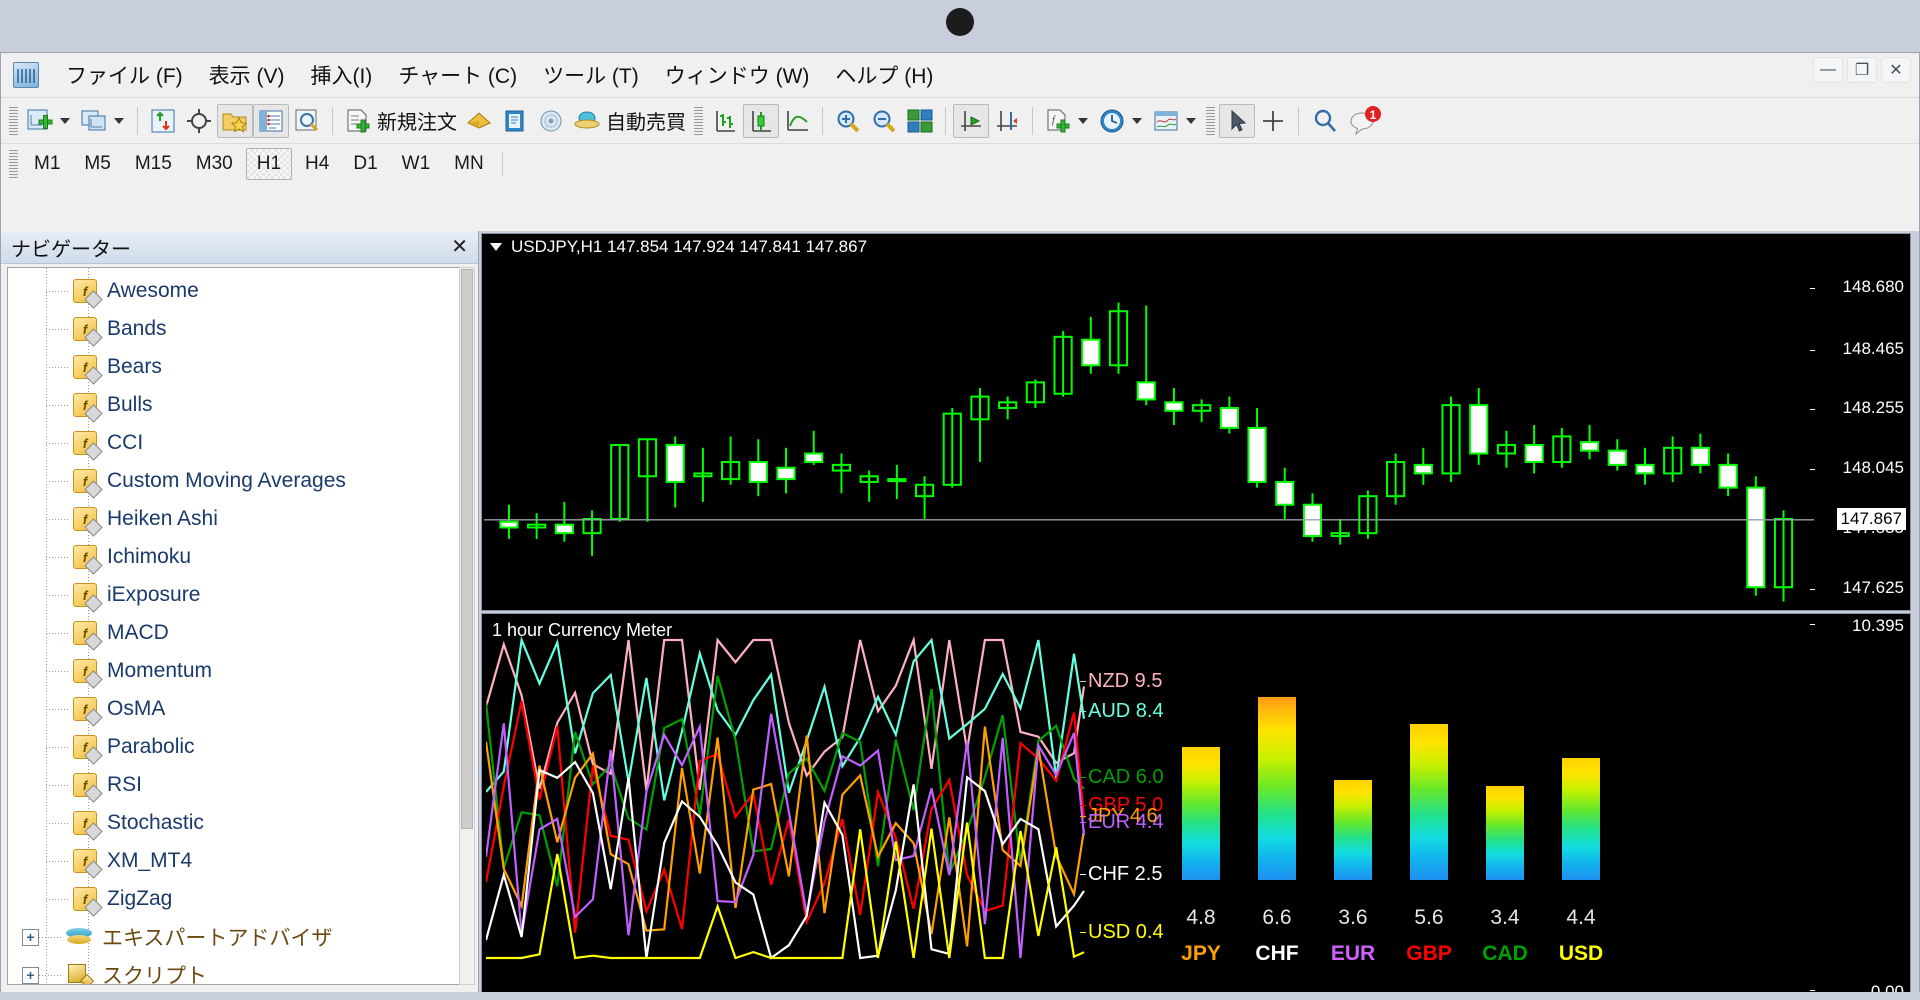 The image size is (1920, 1000). Describe the element at coordinates (1237, 120) in the screenshot. I see `cursor-button` at that location.